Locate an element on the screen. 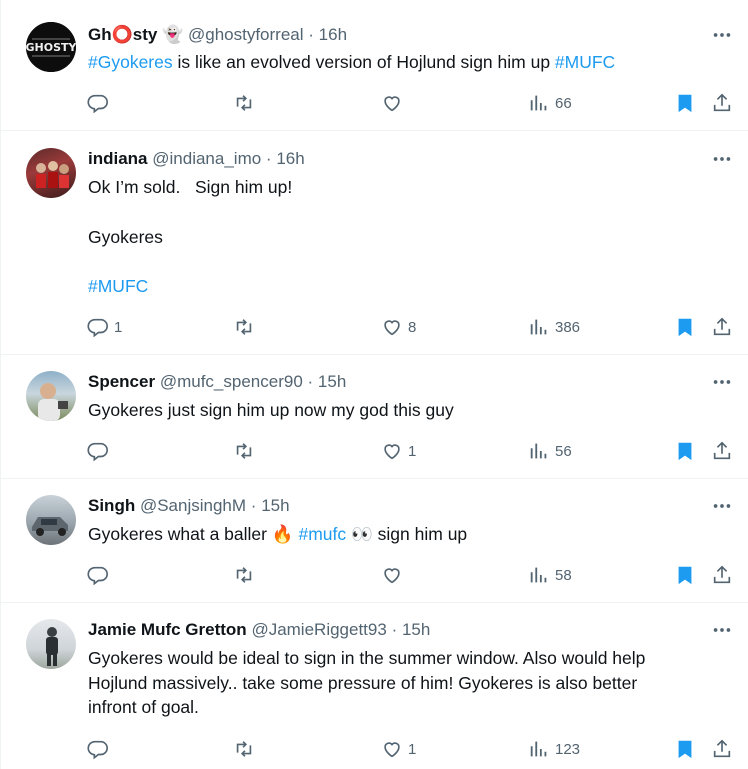 The image size is (748, 769). tweet-header: indiana @indiana_imo · 16h is located at coordinates (196, 159).